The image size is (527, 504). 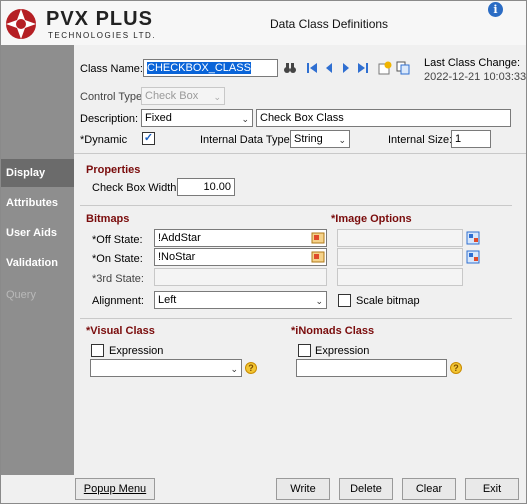 What do you see at coordinates (166, 368) in the screenshot?
I see `visual-class-select: ⌄` at bounding box center [166, 368].